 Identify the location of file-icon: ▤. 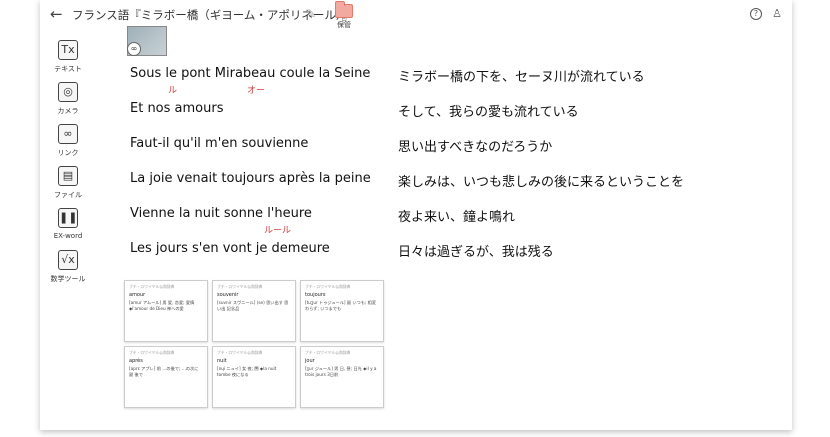
(68, 176).